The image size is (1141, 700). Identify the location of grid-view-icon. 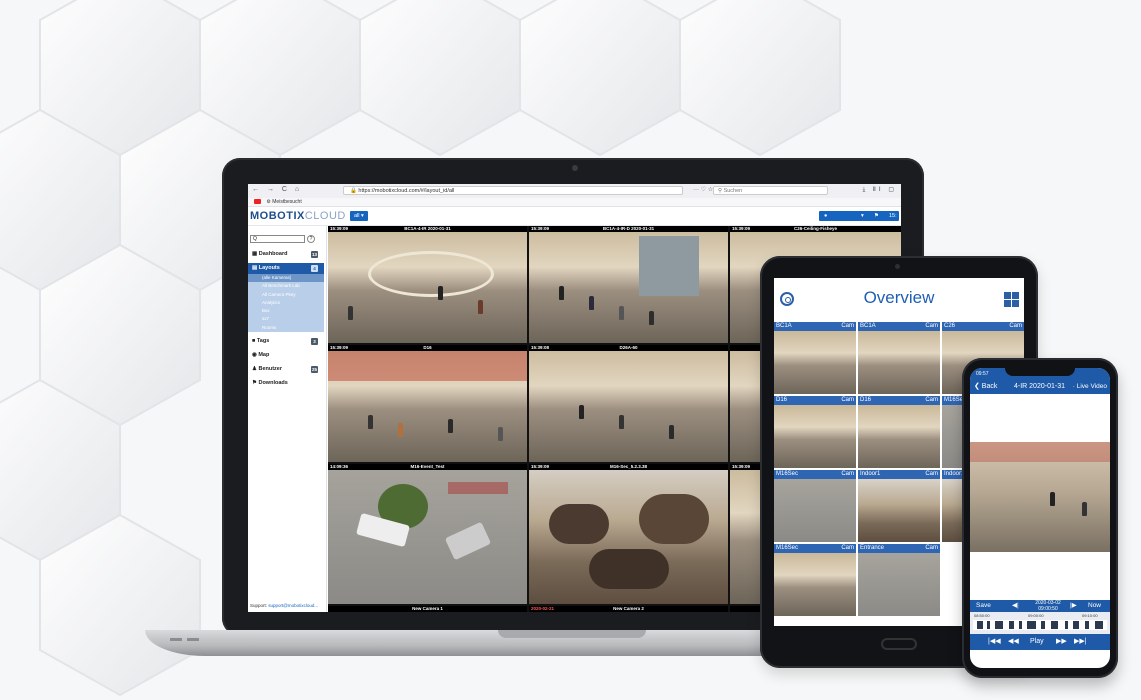
(1011, 299).